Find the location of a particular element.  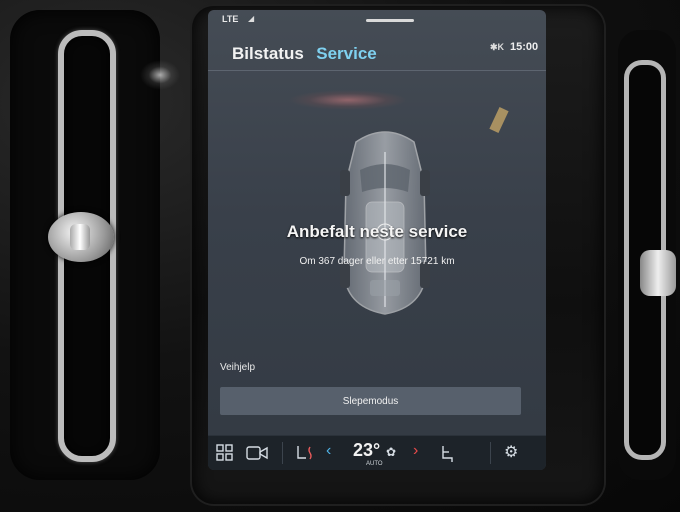

right-air-vent is located at coordinates (647, 255).